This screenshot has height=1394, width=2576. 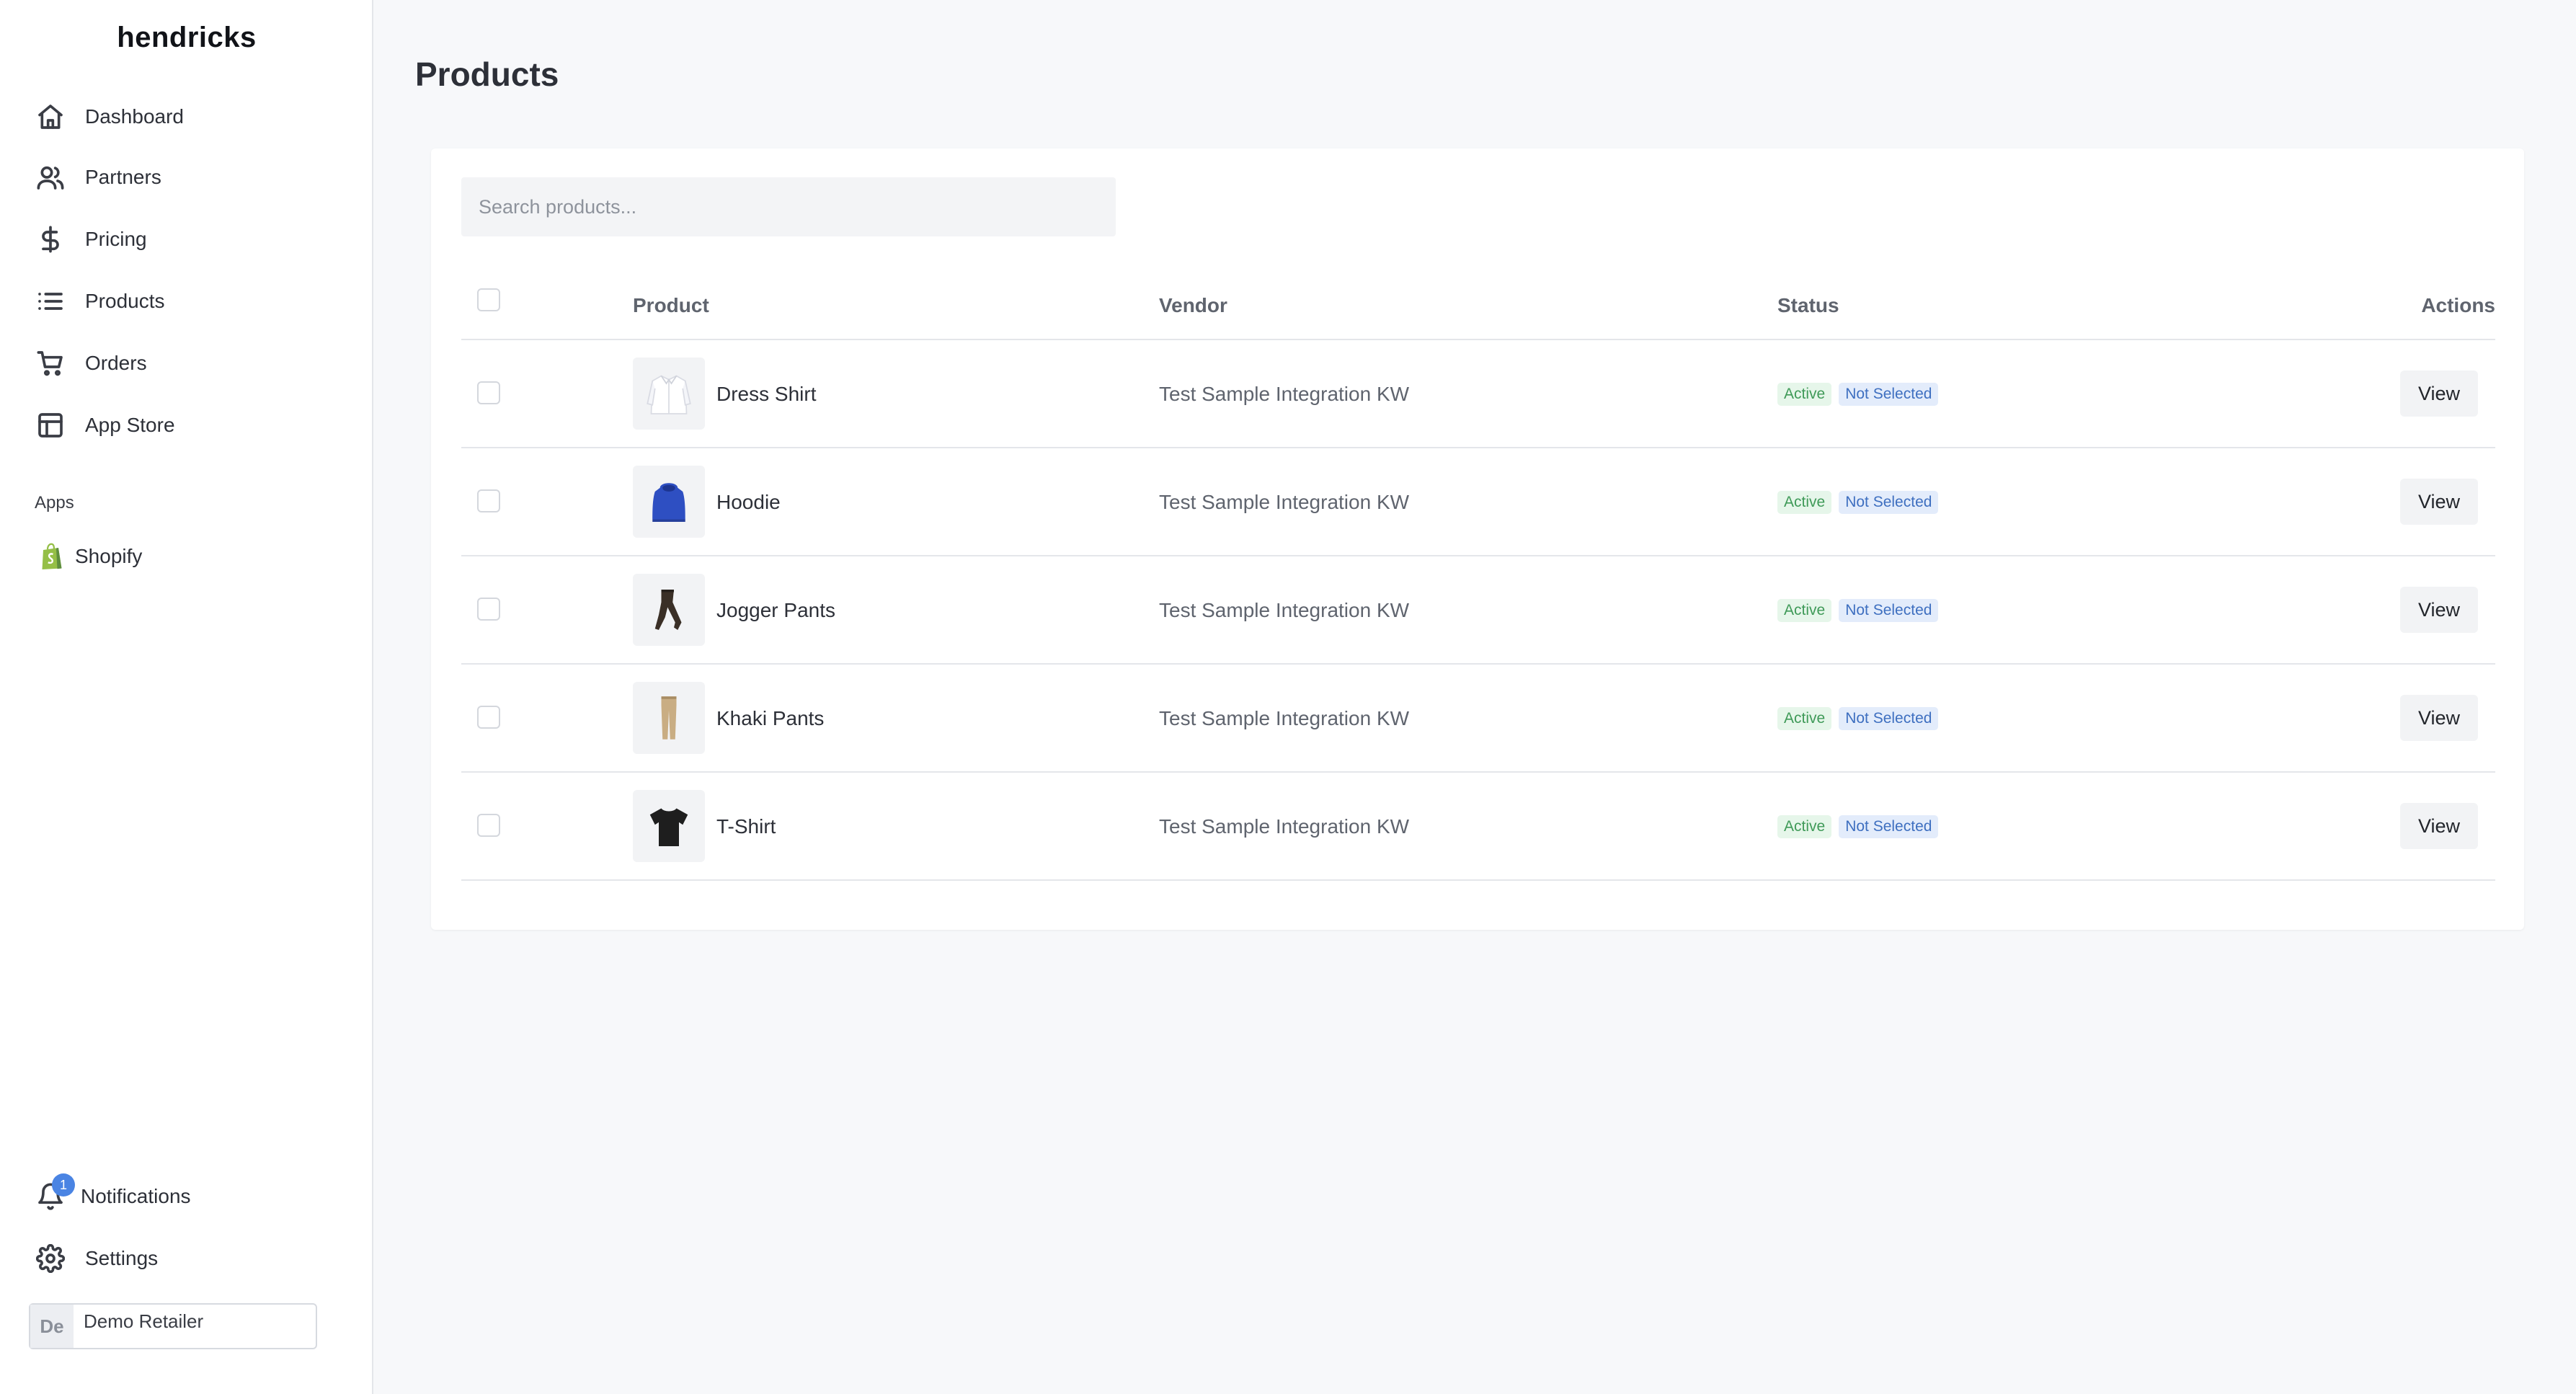 I want to click on gear-icon, so click(x=50, y=1258).